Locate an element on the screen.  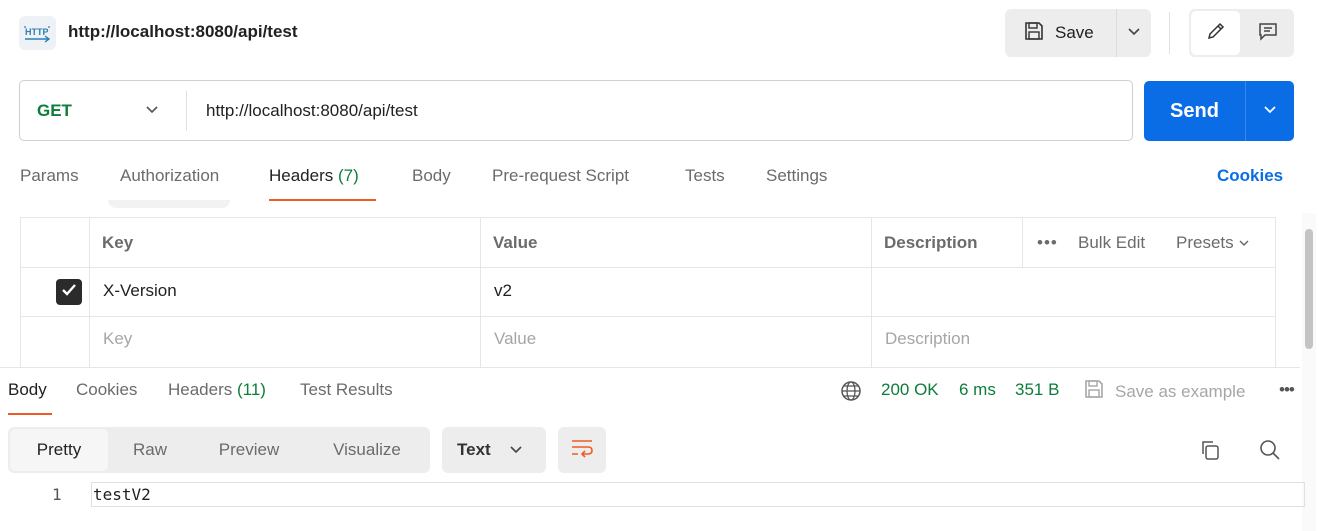
view-mode-visualize: Visualize is located at coordinates (367, 450).